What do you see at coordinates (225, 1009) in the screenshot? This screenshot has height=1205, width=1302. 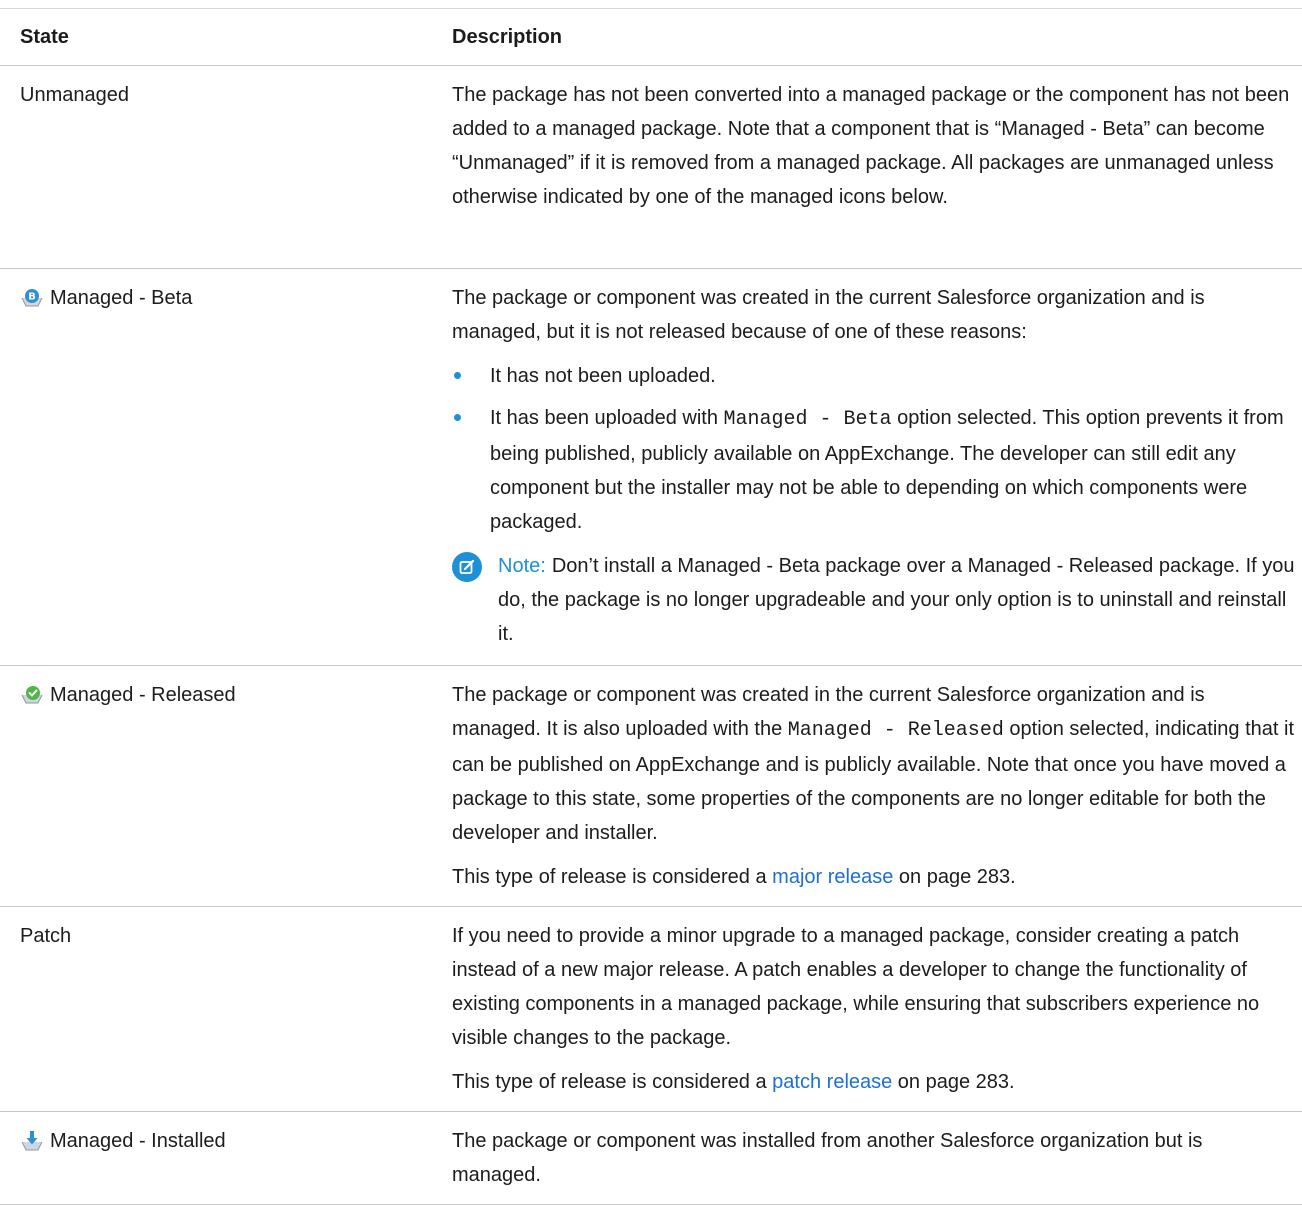 I see `state-cell: Patch` at bounding box center [225, 1009].